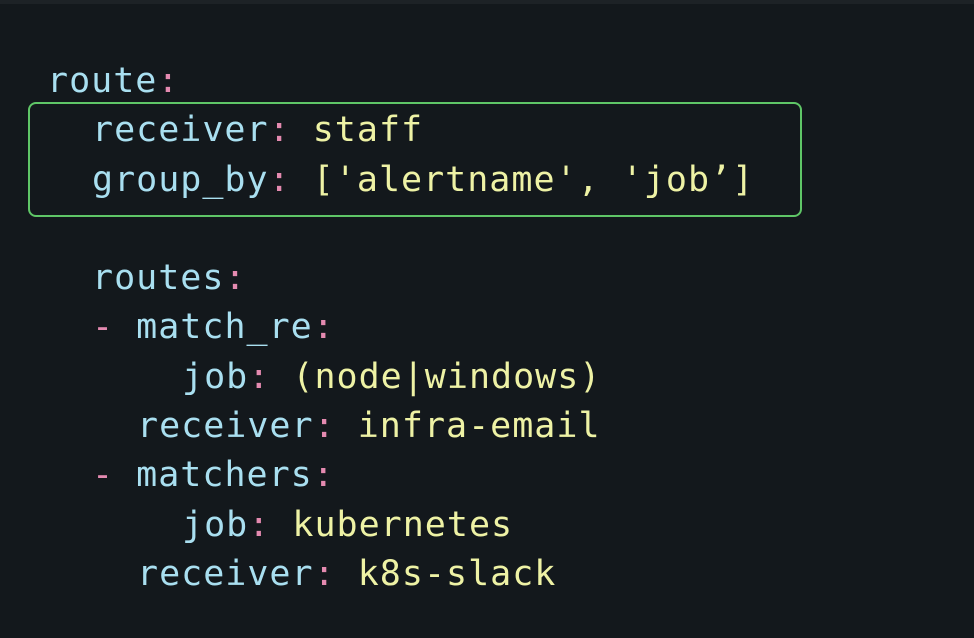 The width and height of the screenshot is (974, 638). I want to click on code-line-receiver: receiver: staff, so click(257, 130).